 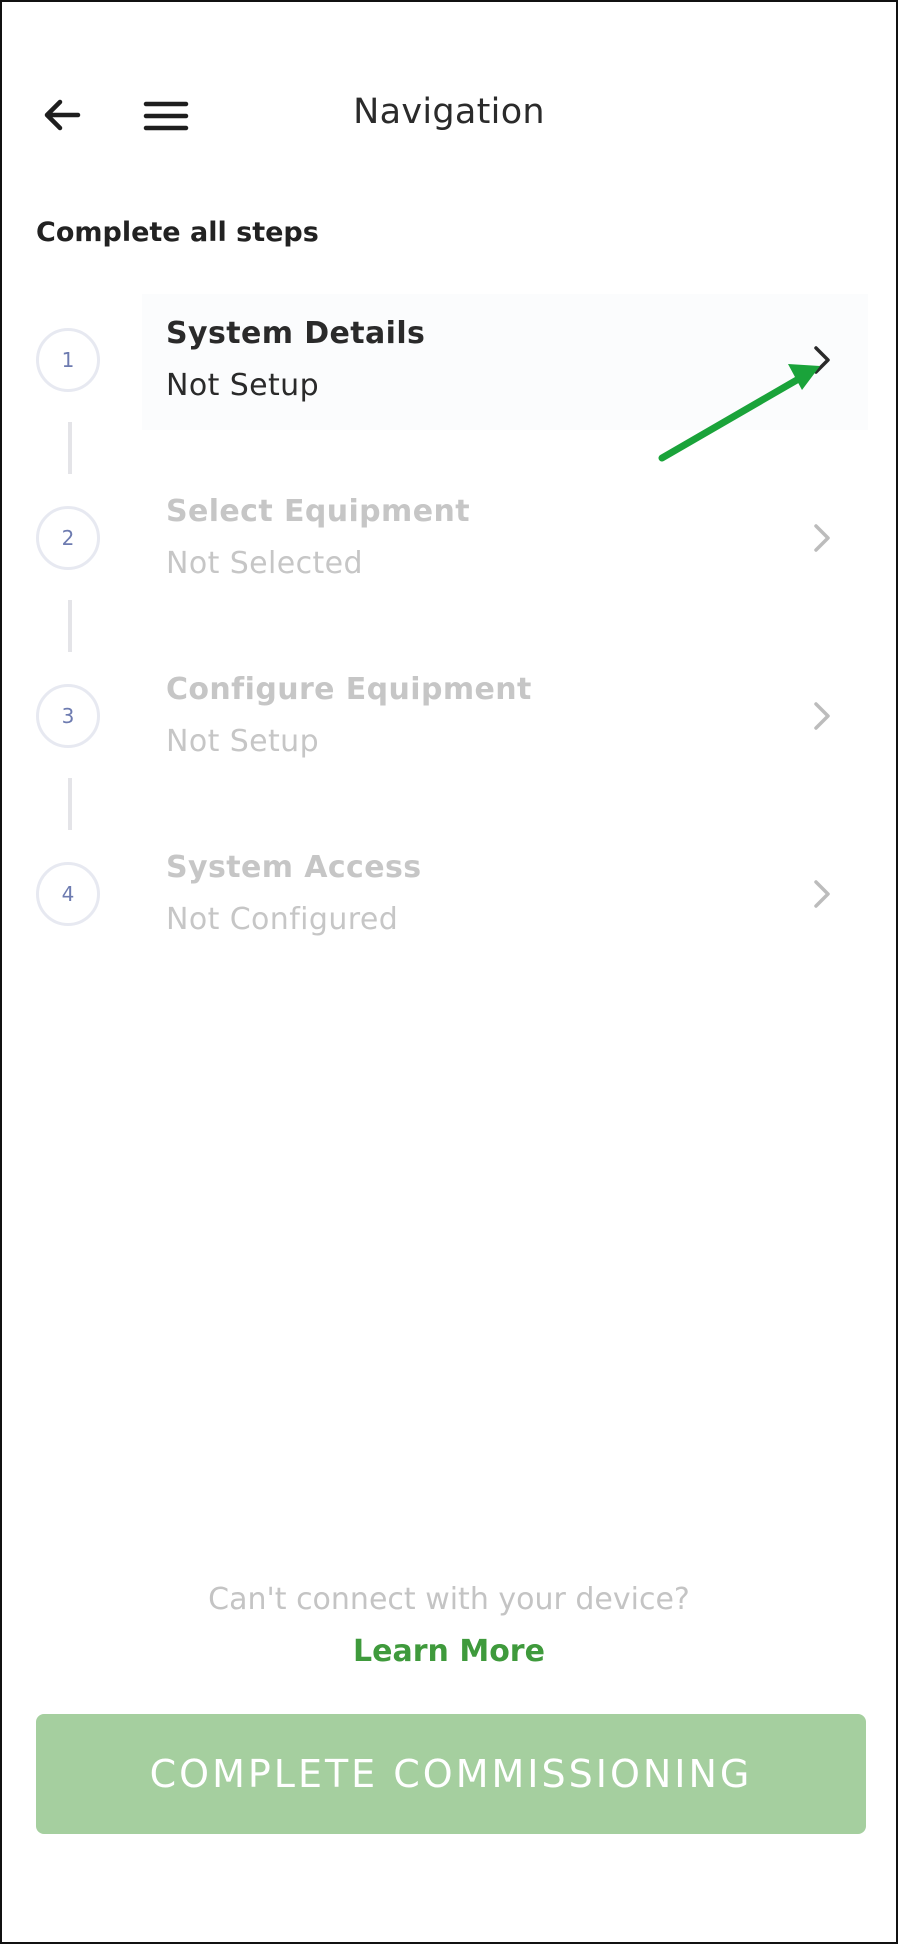 What do you see at coordinates (68, 716) in the screenshot?
I see `step-number-badge: 3` at bounding box center [68, 716].